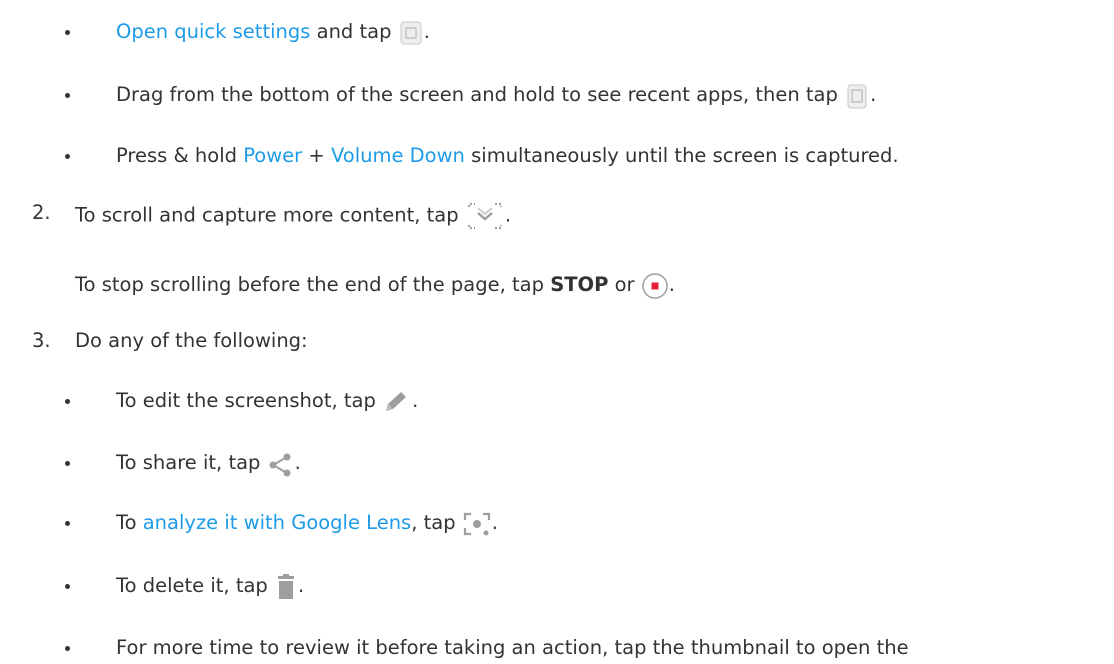 Image resolution: width=1114 pixels, height=664 pixels. I want to click on share-icon, so click(281, 464).